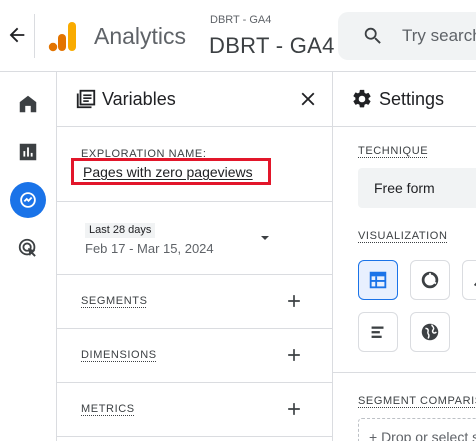 The image size is (476, 441). Describe the element at coordinates (422, 435) in the screenshot. I see `segment-drop-text: + Drop or select segment` at that location.